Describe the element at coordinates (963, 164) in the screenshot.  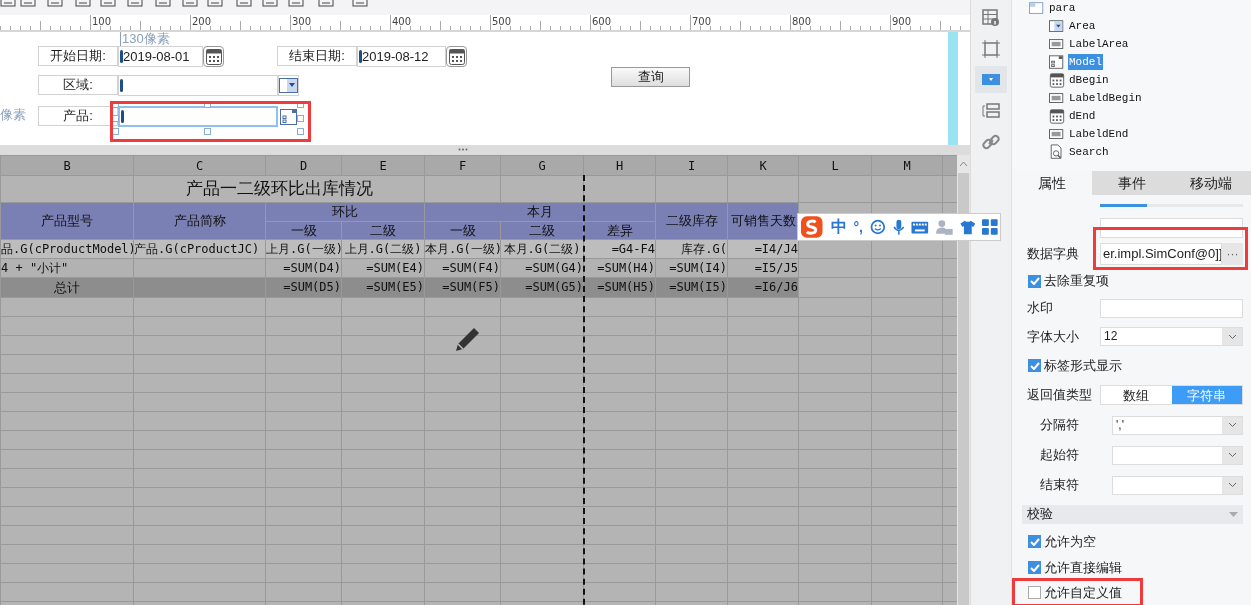
I see `scroll-up-icon` at that location.